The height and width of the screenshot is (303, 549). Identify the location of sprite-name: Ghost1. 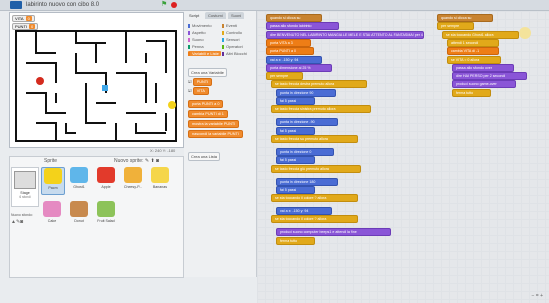
(79, 187).